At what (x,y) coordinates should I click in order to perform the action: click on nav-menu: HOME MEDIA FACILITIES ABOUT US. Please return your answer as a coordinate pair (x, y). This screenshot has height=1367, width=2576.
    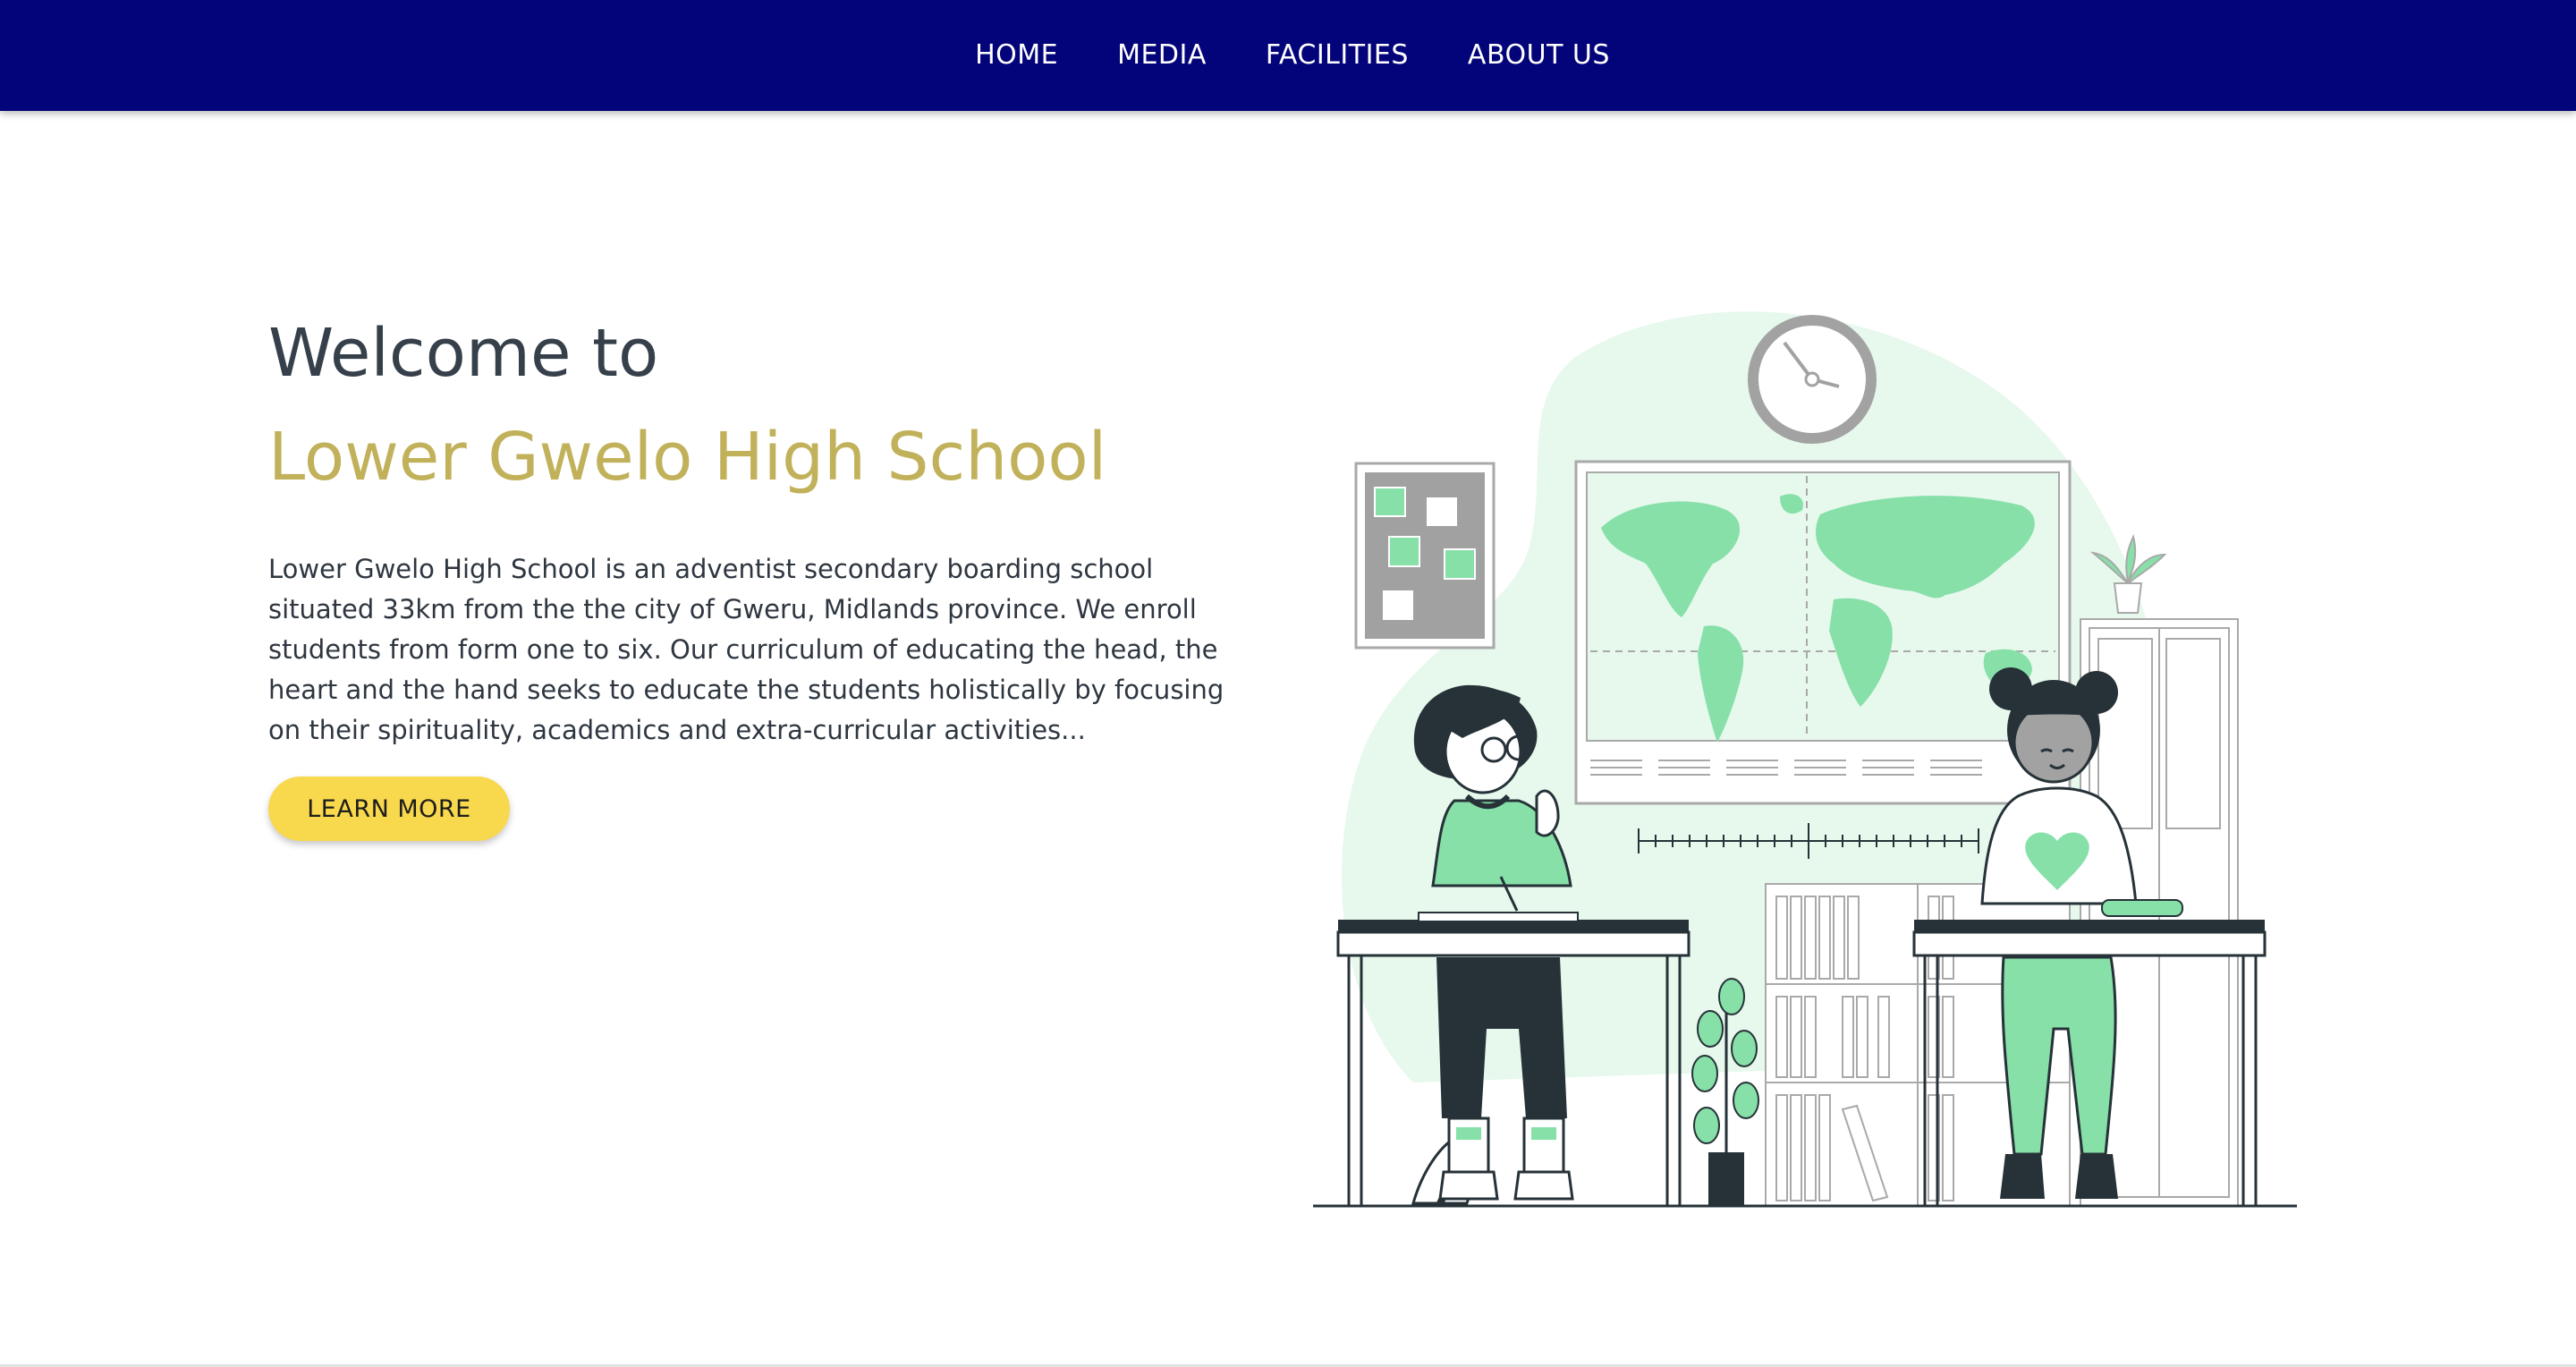
    Looking at the image, I should click on (1288, 55).